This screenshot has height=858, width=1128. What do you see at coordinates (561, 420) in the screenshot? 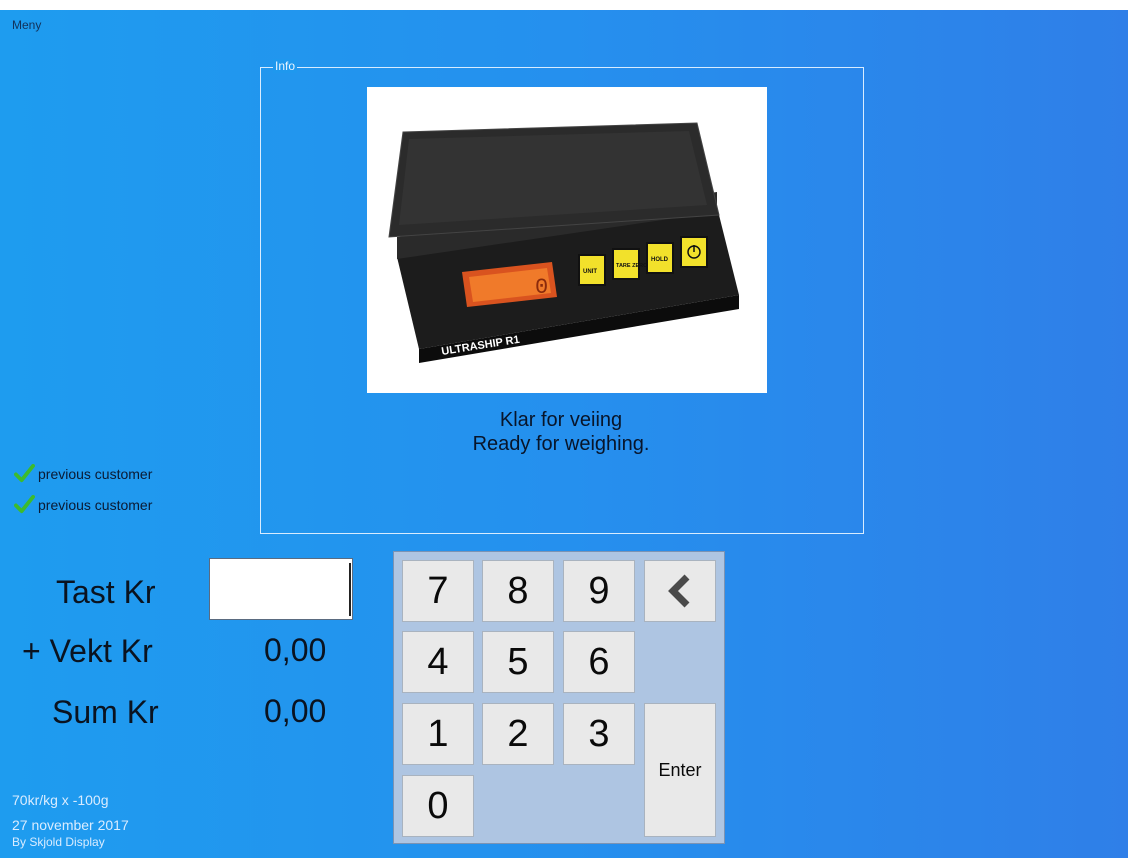
I see `status-line-no: Klar for veiing` at bounding box center [561, 420].